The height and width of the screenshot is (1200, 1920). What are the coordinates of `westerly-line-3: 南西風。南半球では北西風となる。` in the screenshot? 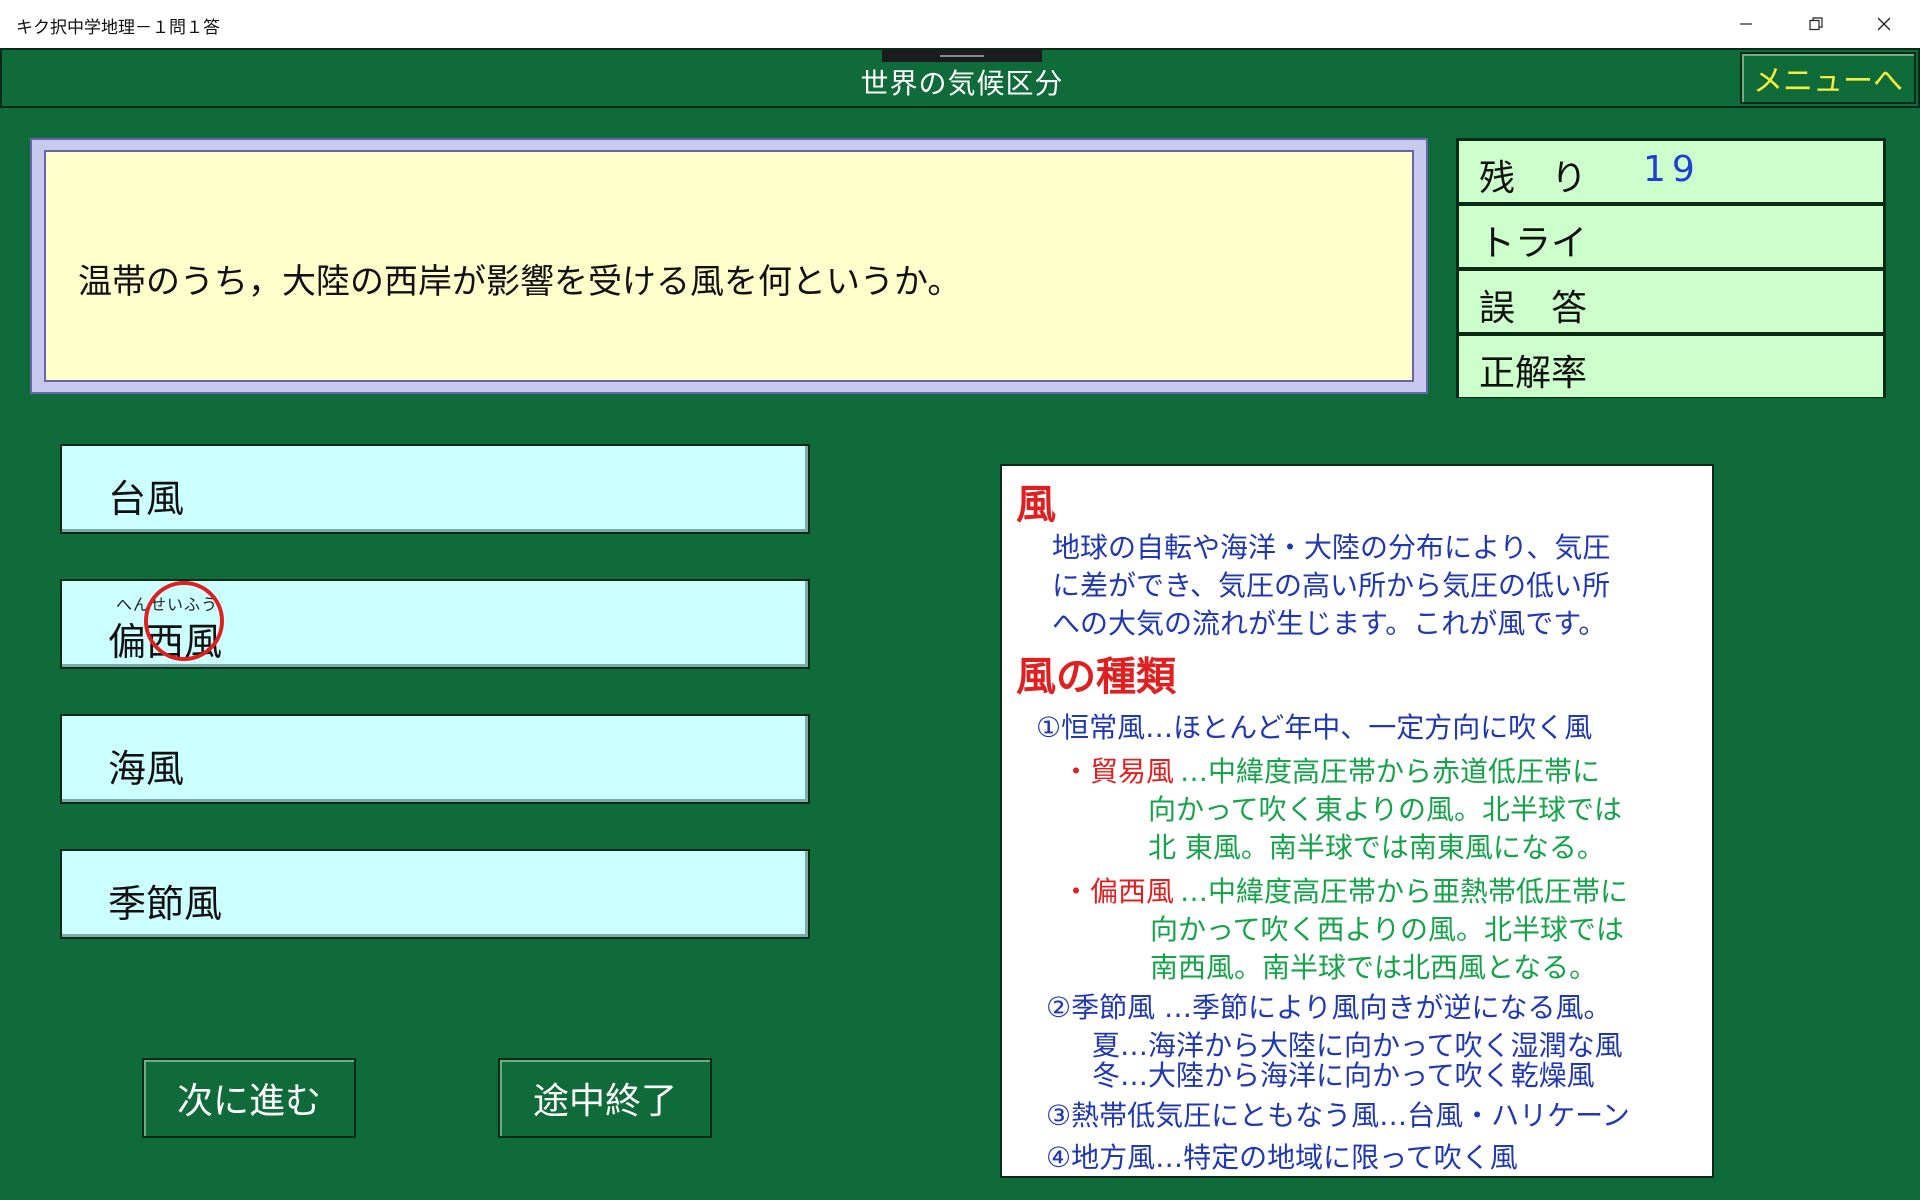 It's located at (1374, 967).